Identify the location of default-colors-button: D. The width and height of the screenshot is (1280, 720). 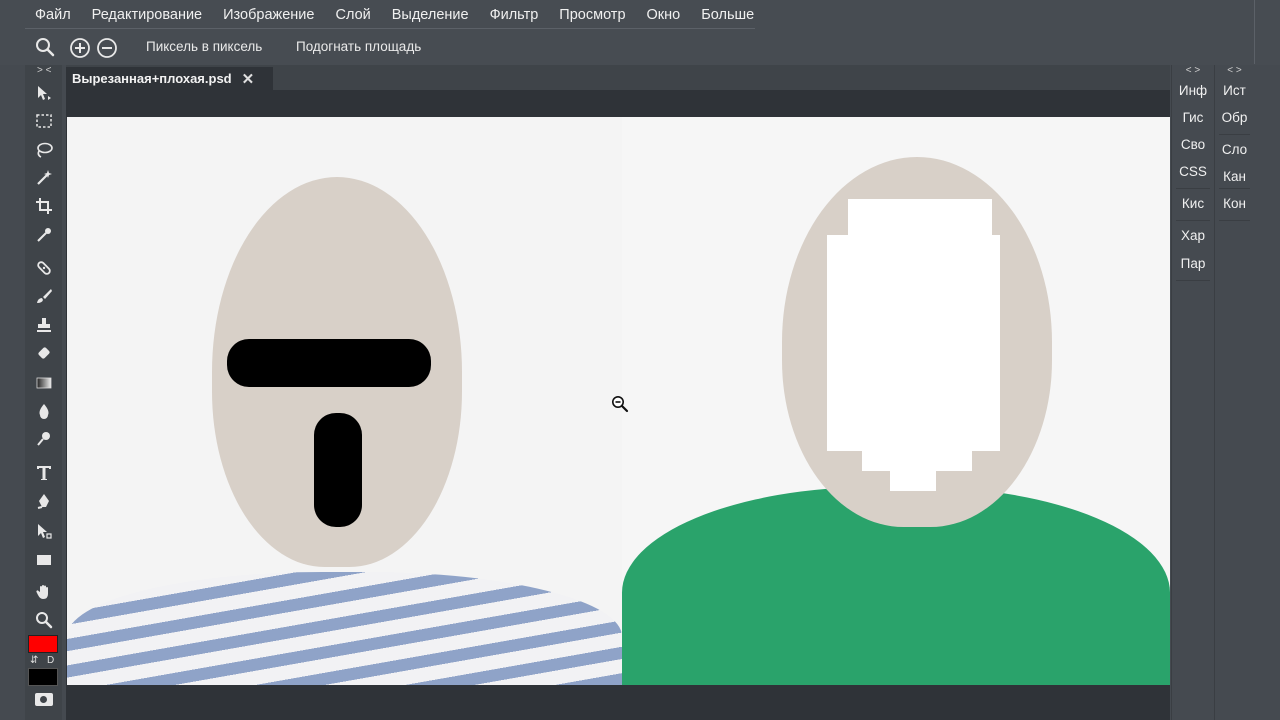
(50, 660).